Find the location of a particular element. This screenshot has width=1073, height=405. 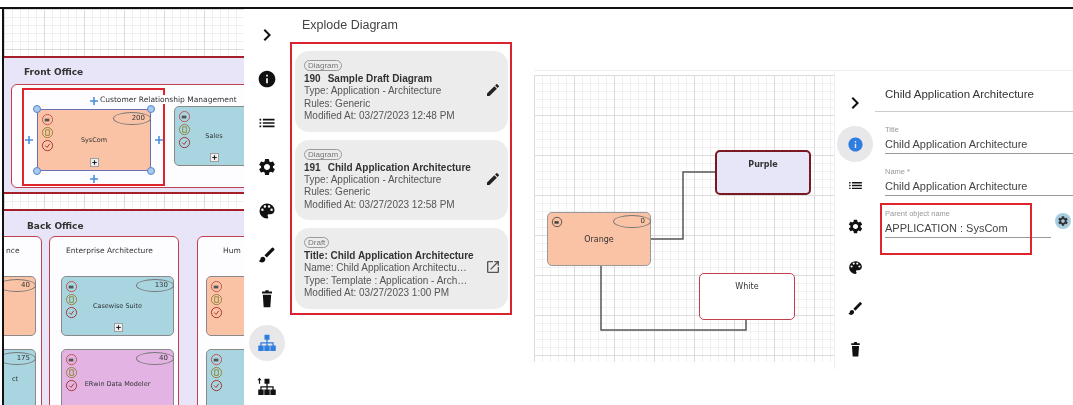

lane-title: Front Office is located at coordinates (54, 72).